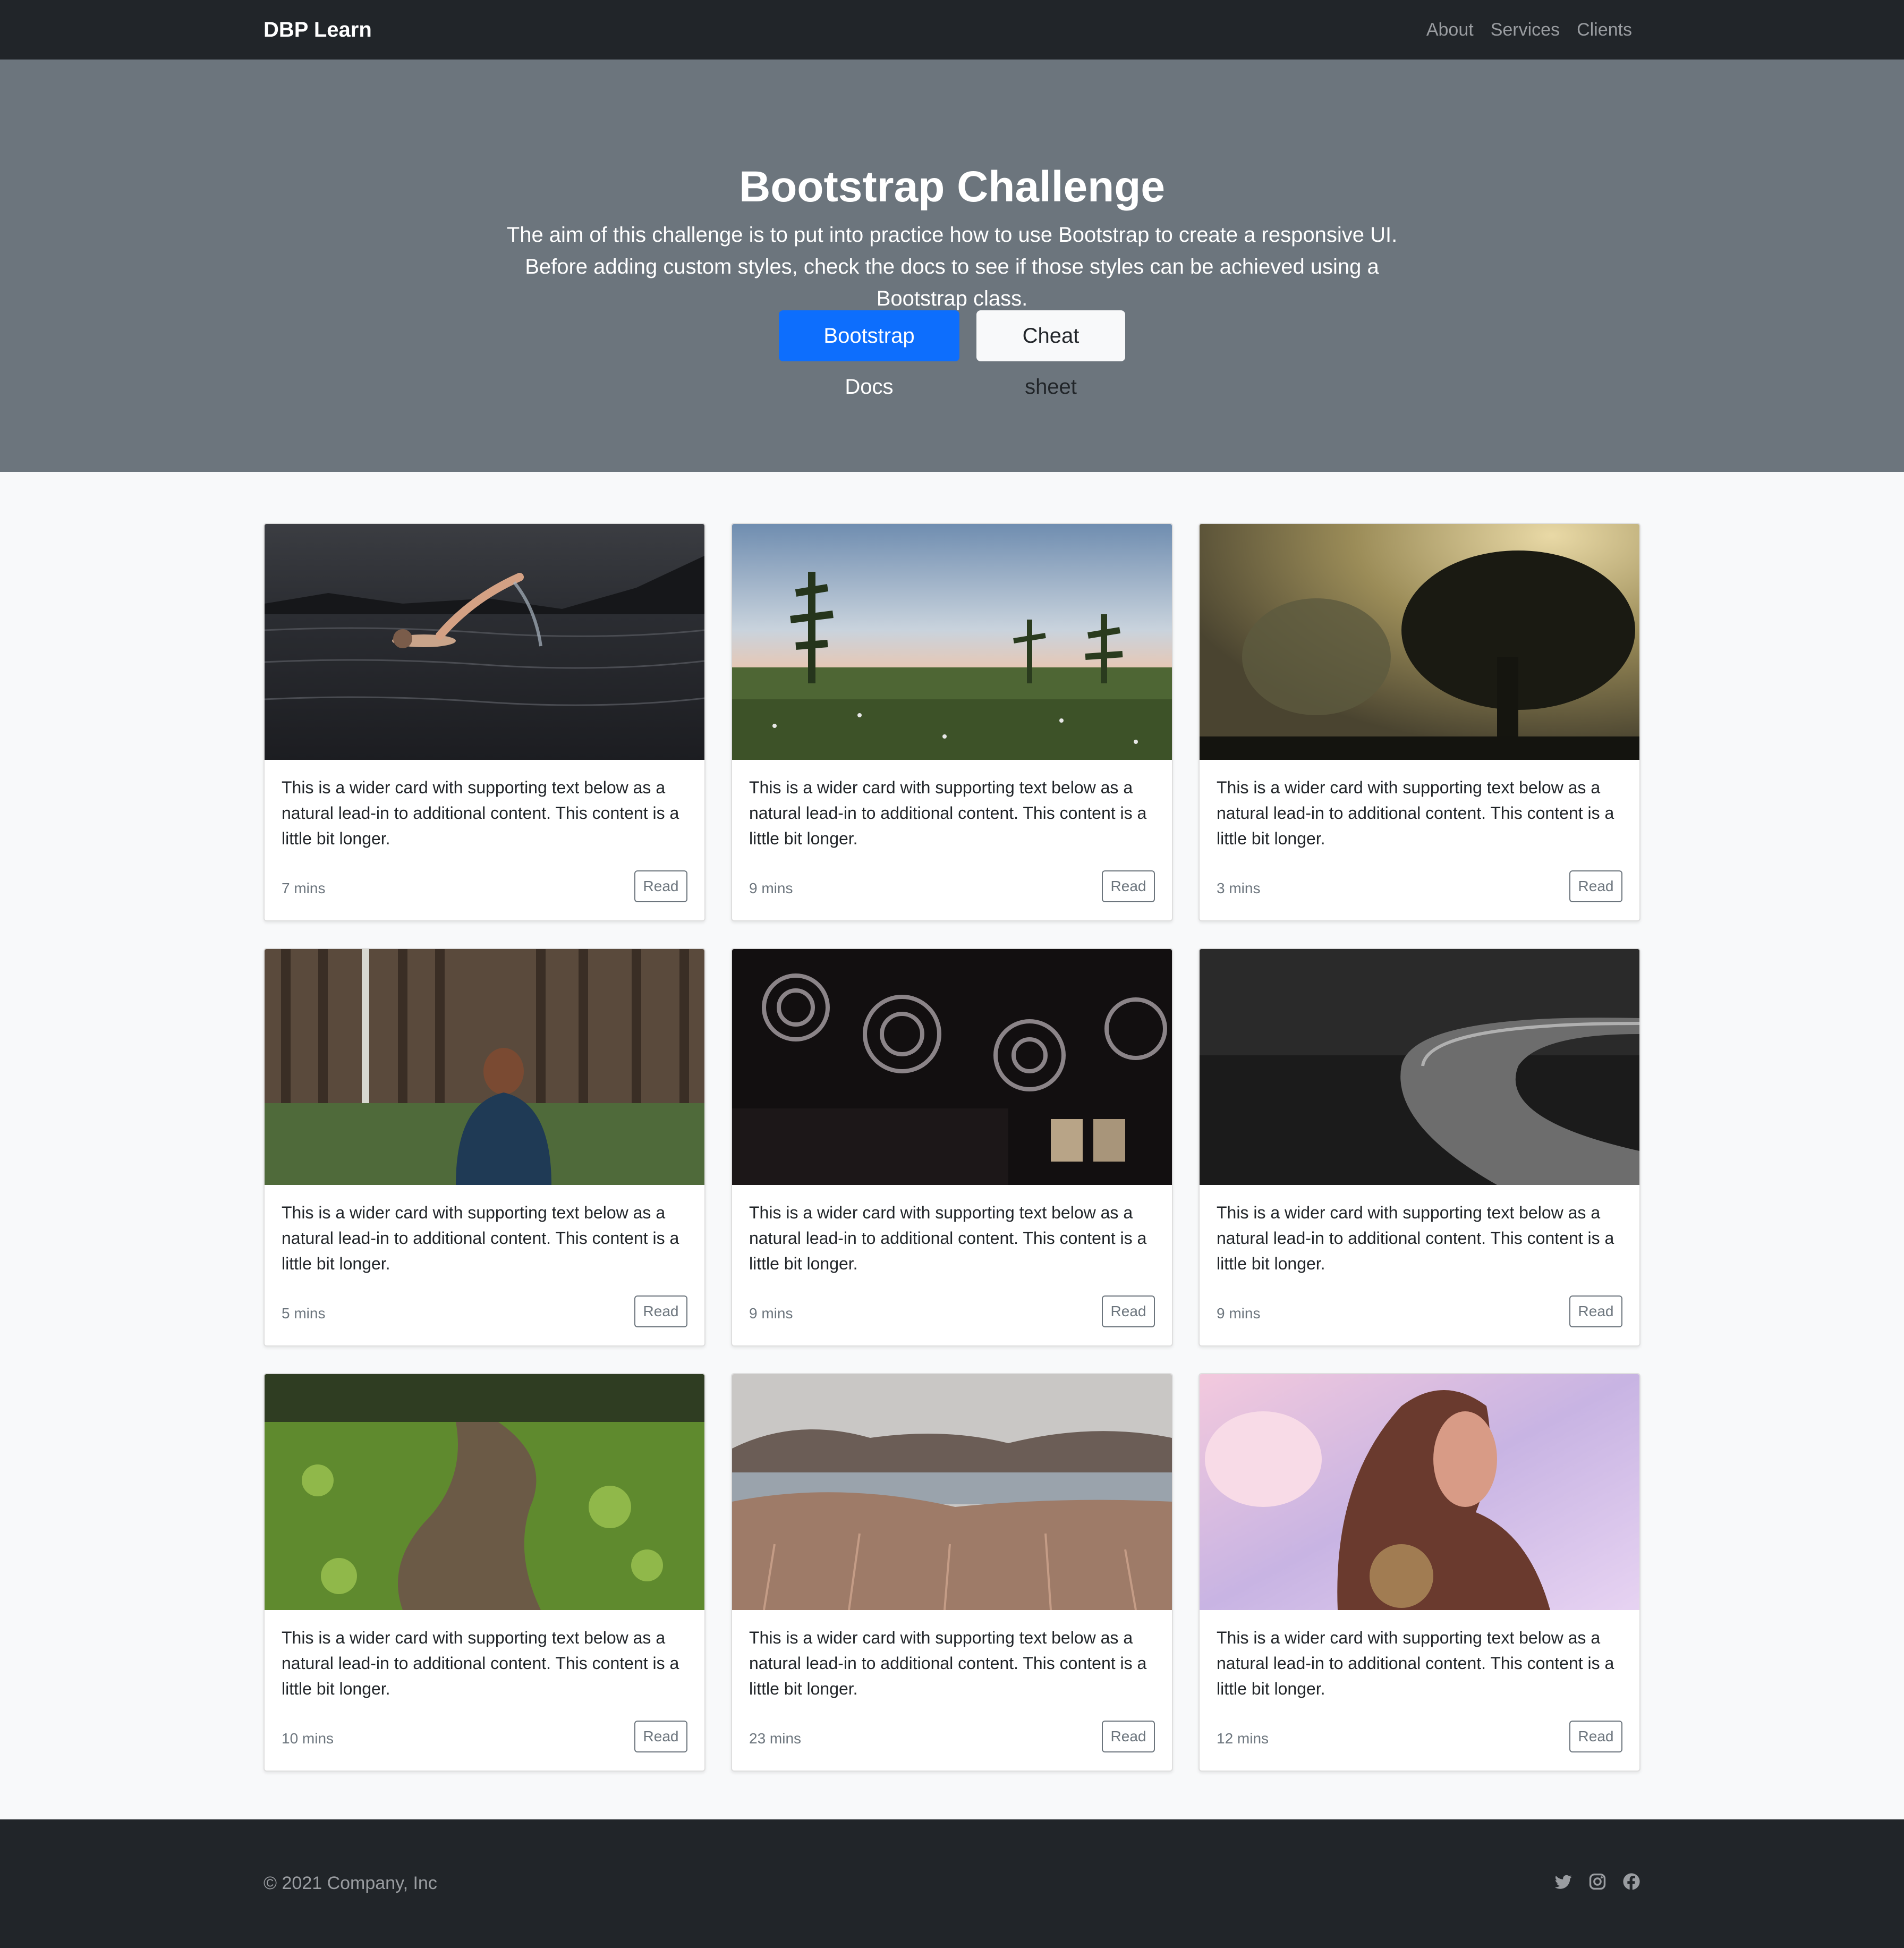 This screenshot has width=1904, height=1948. I want to click on card-image-swimmer, so click(484, 642).